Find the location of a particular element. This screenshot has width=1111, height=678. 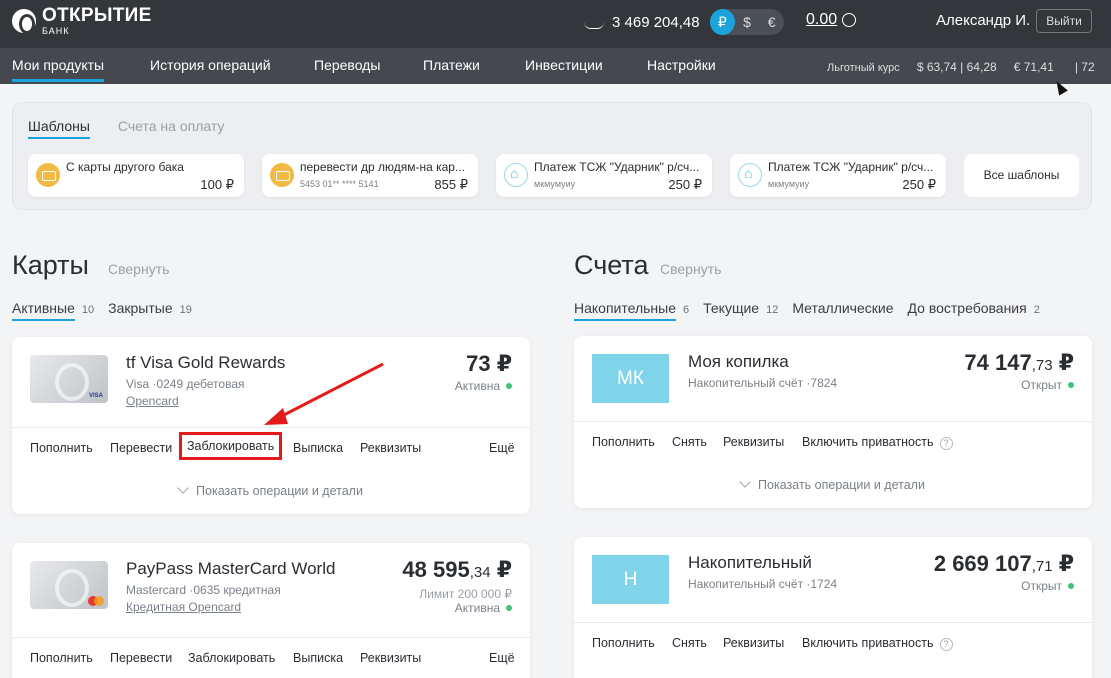

currency-eur: € is located at coordinates (771, 22).